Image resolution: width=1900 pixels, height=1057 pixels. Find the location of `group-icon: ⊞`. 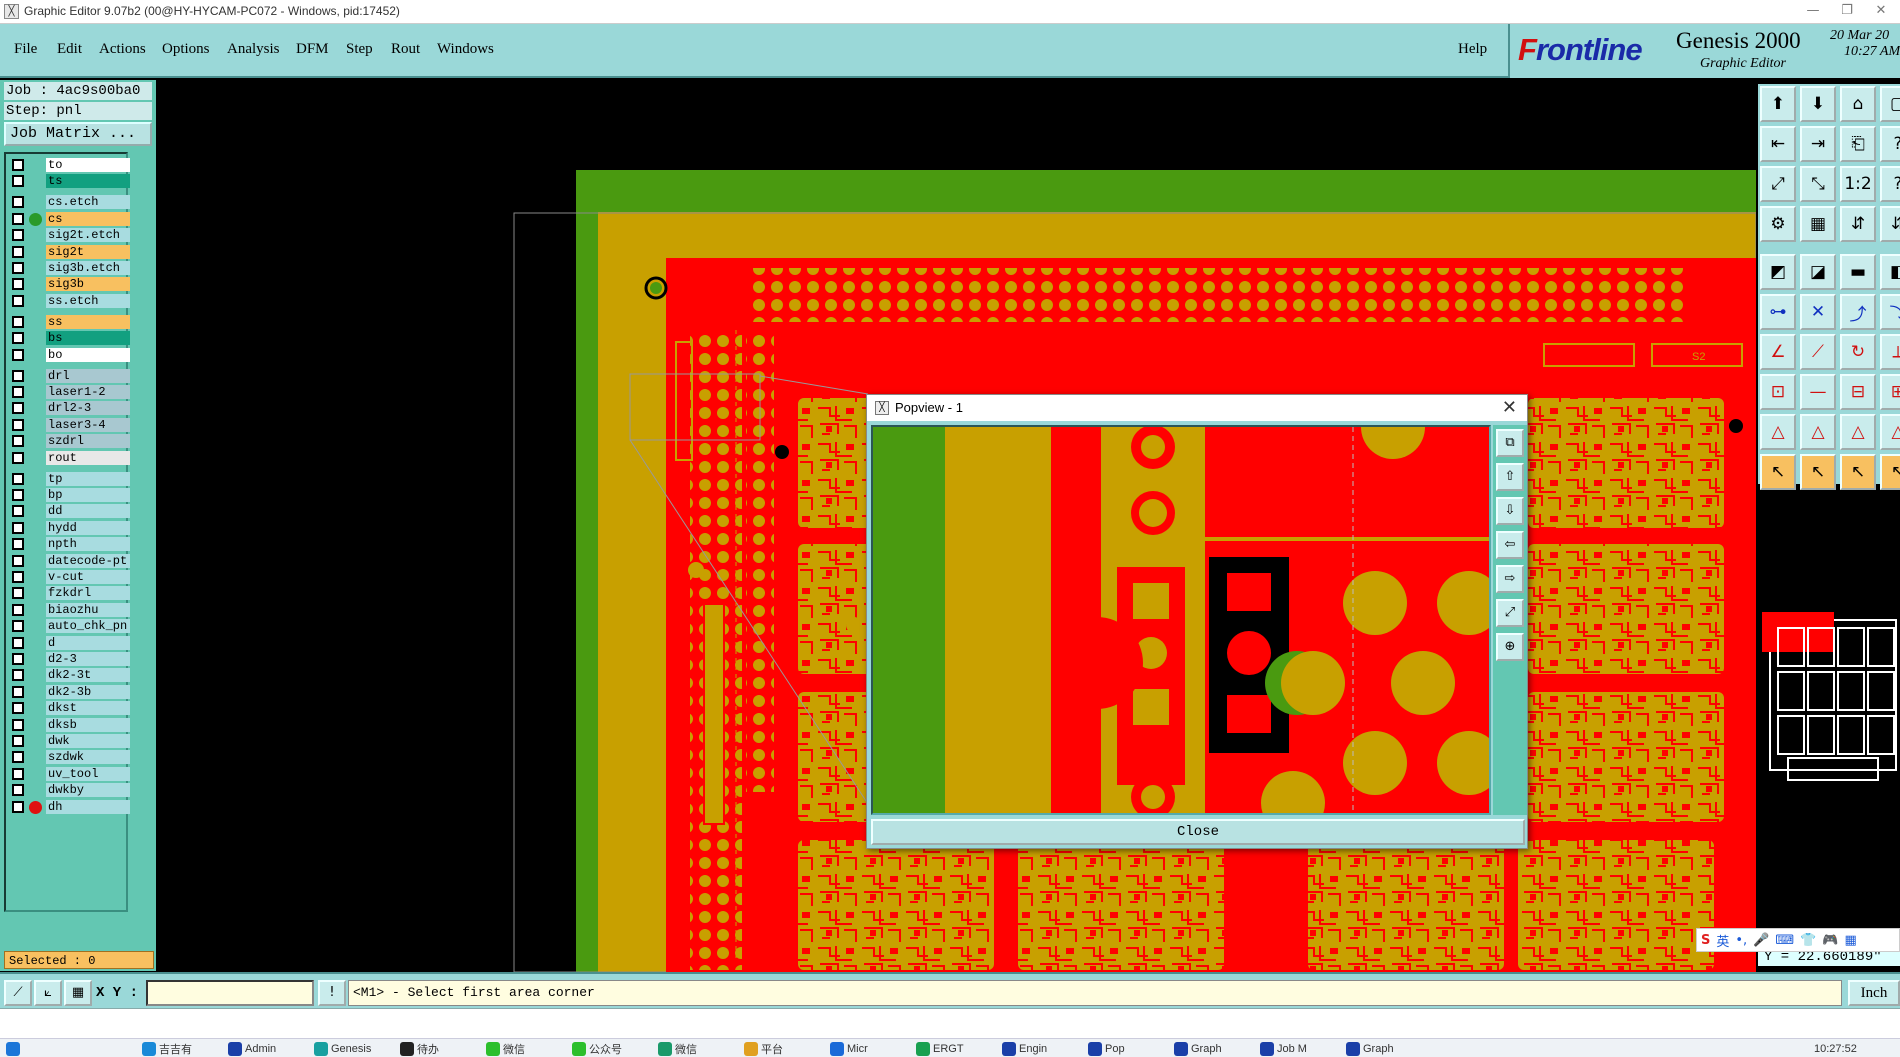

group-icon: ⊞ is located at coordinates (1890, 392).